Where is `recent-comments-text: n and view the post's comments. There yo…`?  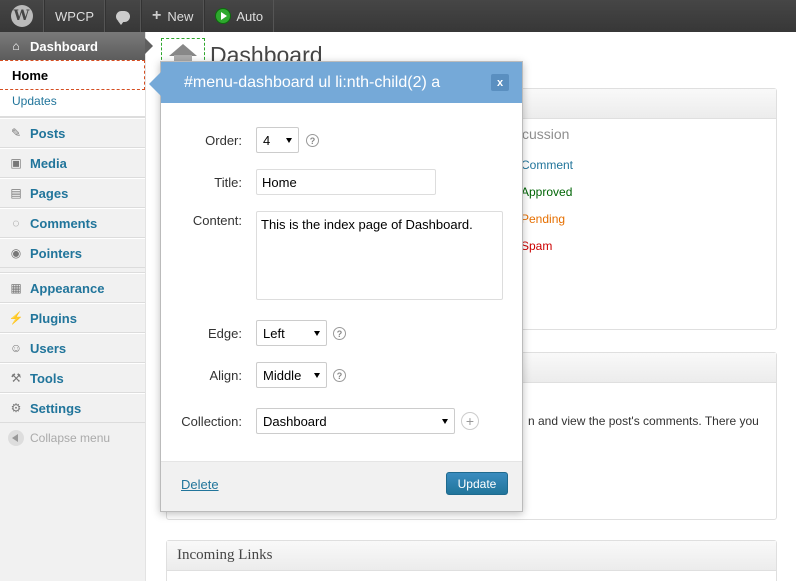
recent-comments-text: n and view the post's comments. There yo… is located at coordinates (643, 421).